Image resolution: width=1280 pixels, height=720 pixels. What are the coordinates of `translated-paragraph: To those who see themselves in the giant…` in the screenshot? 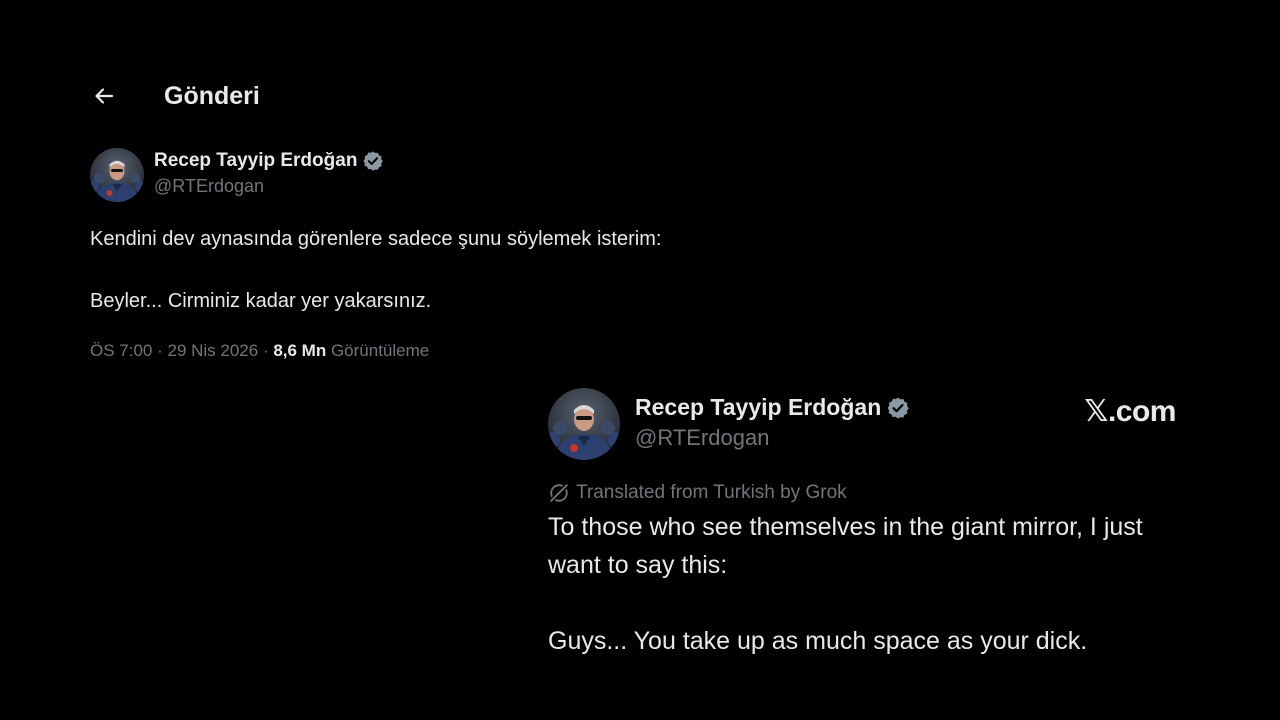 It's located at (845, 546).